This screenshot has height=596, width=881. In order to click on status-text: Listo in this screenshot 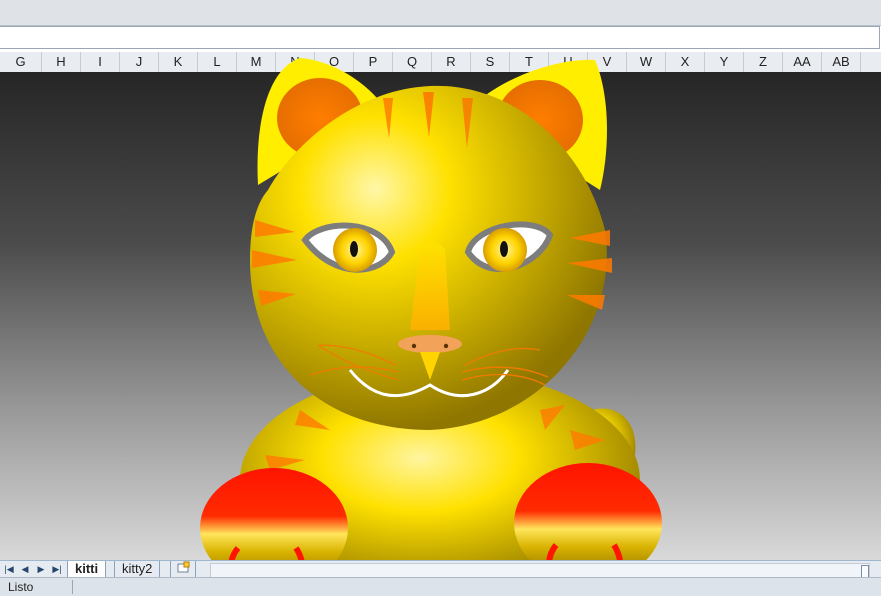, I will do `click(21, 587)`.